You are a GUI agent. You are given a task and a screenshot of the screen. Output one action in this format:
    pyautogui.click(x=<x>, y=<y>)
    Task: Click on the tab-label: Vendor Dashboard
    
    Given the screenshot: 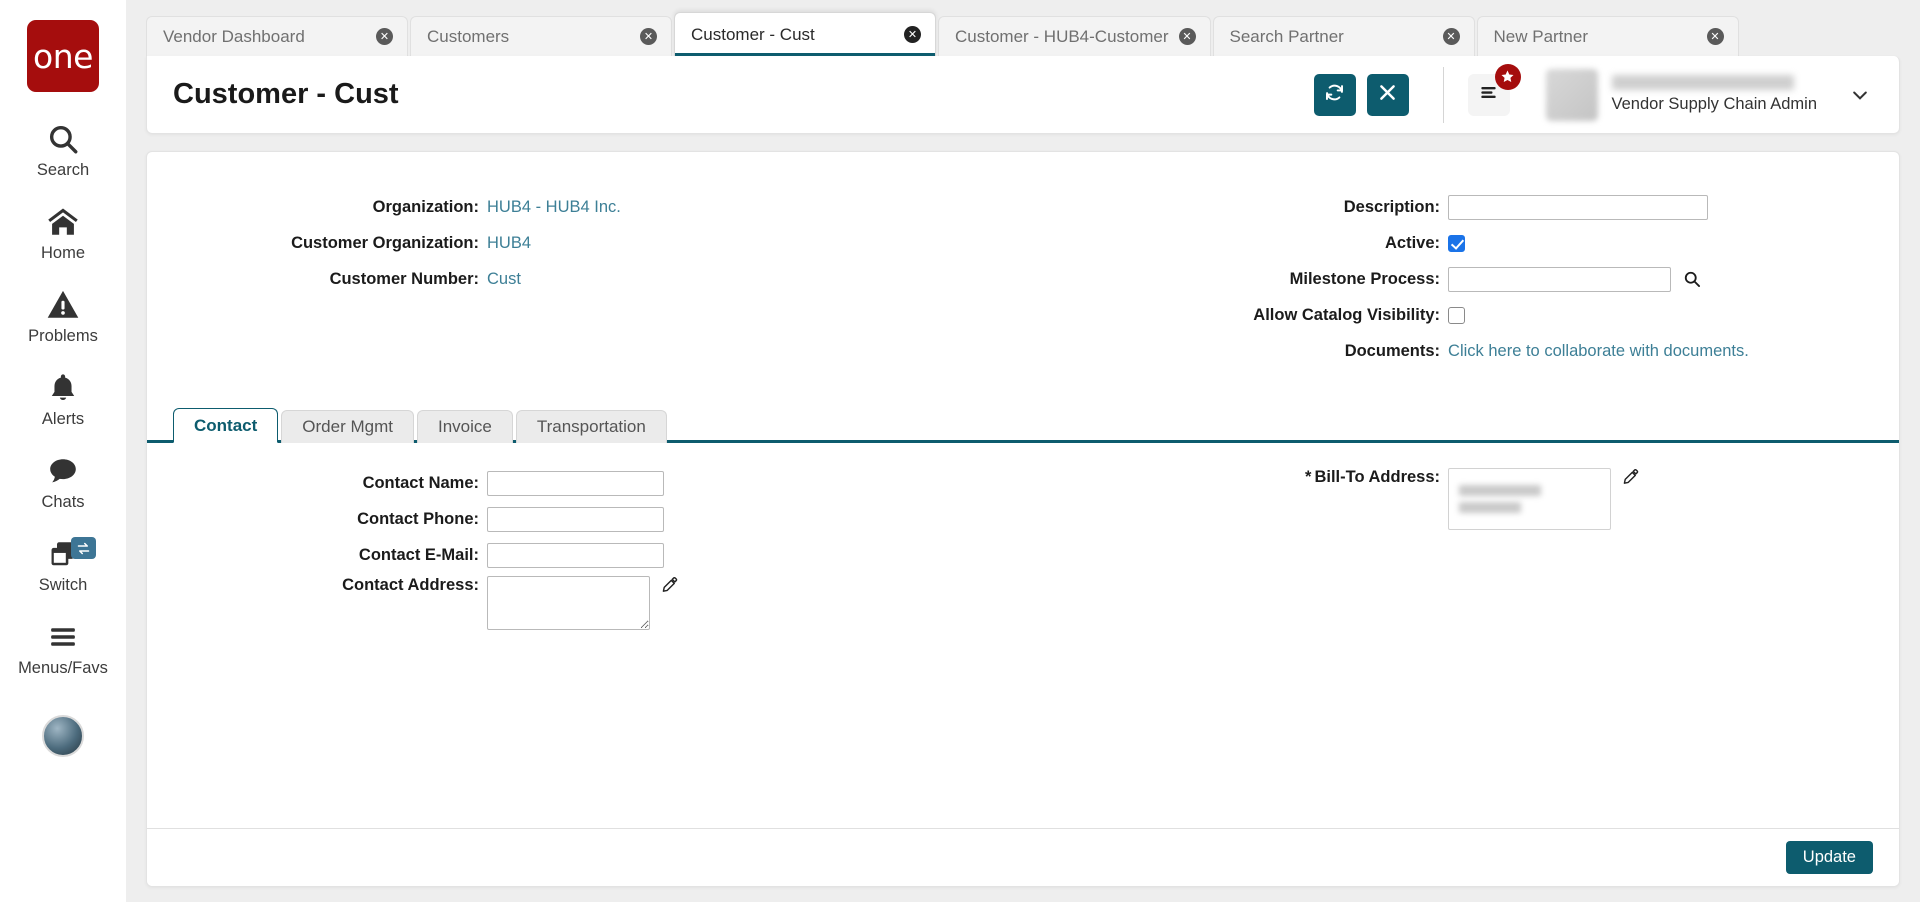 What is the action you would take?
    pyautogui.click(x=234, y=36)
    